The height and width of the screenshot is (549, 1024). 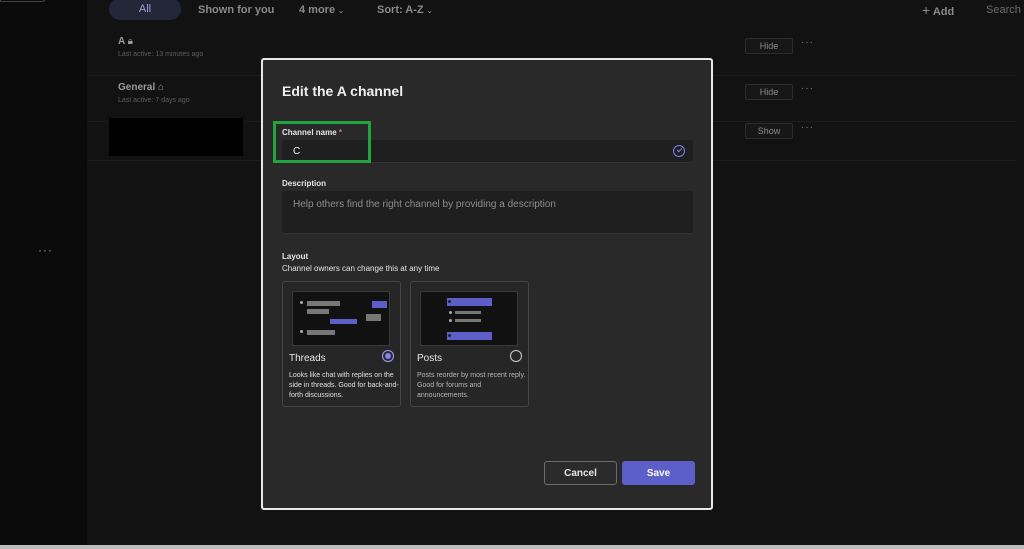 I want to click on dialog-title: Edit the A channel, so click(x=343, y=91).